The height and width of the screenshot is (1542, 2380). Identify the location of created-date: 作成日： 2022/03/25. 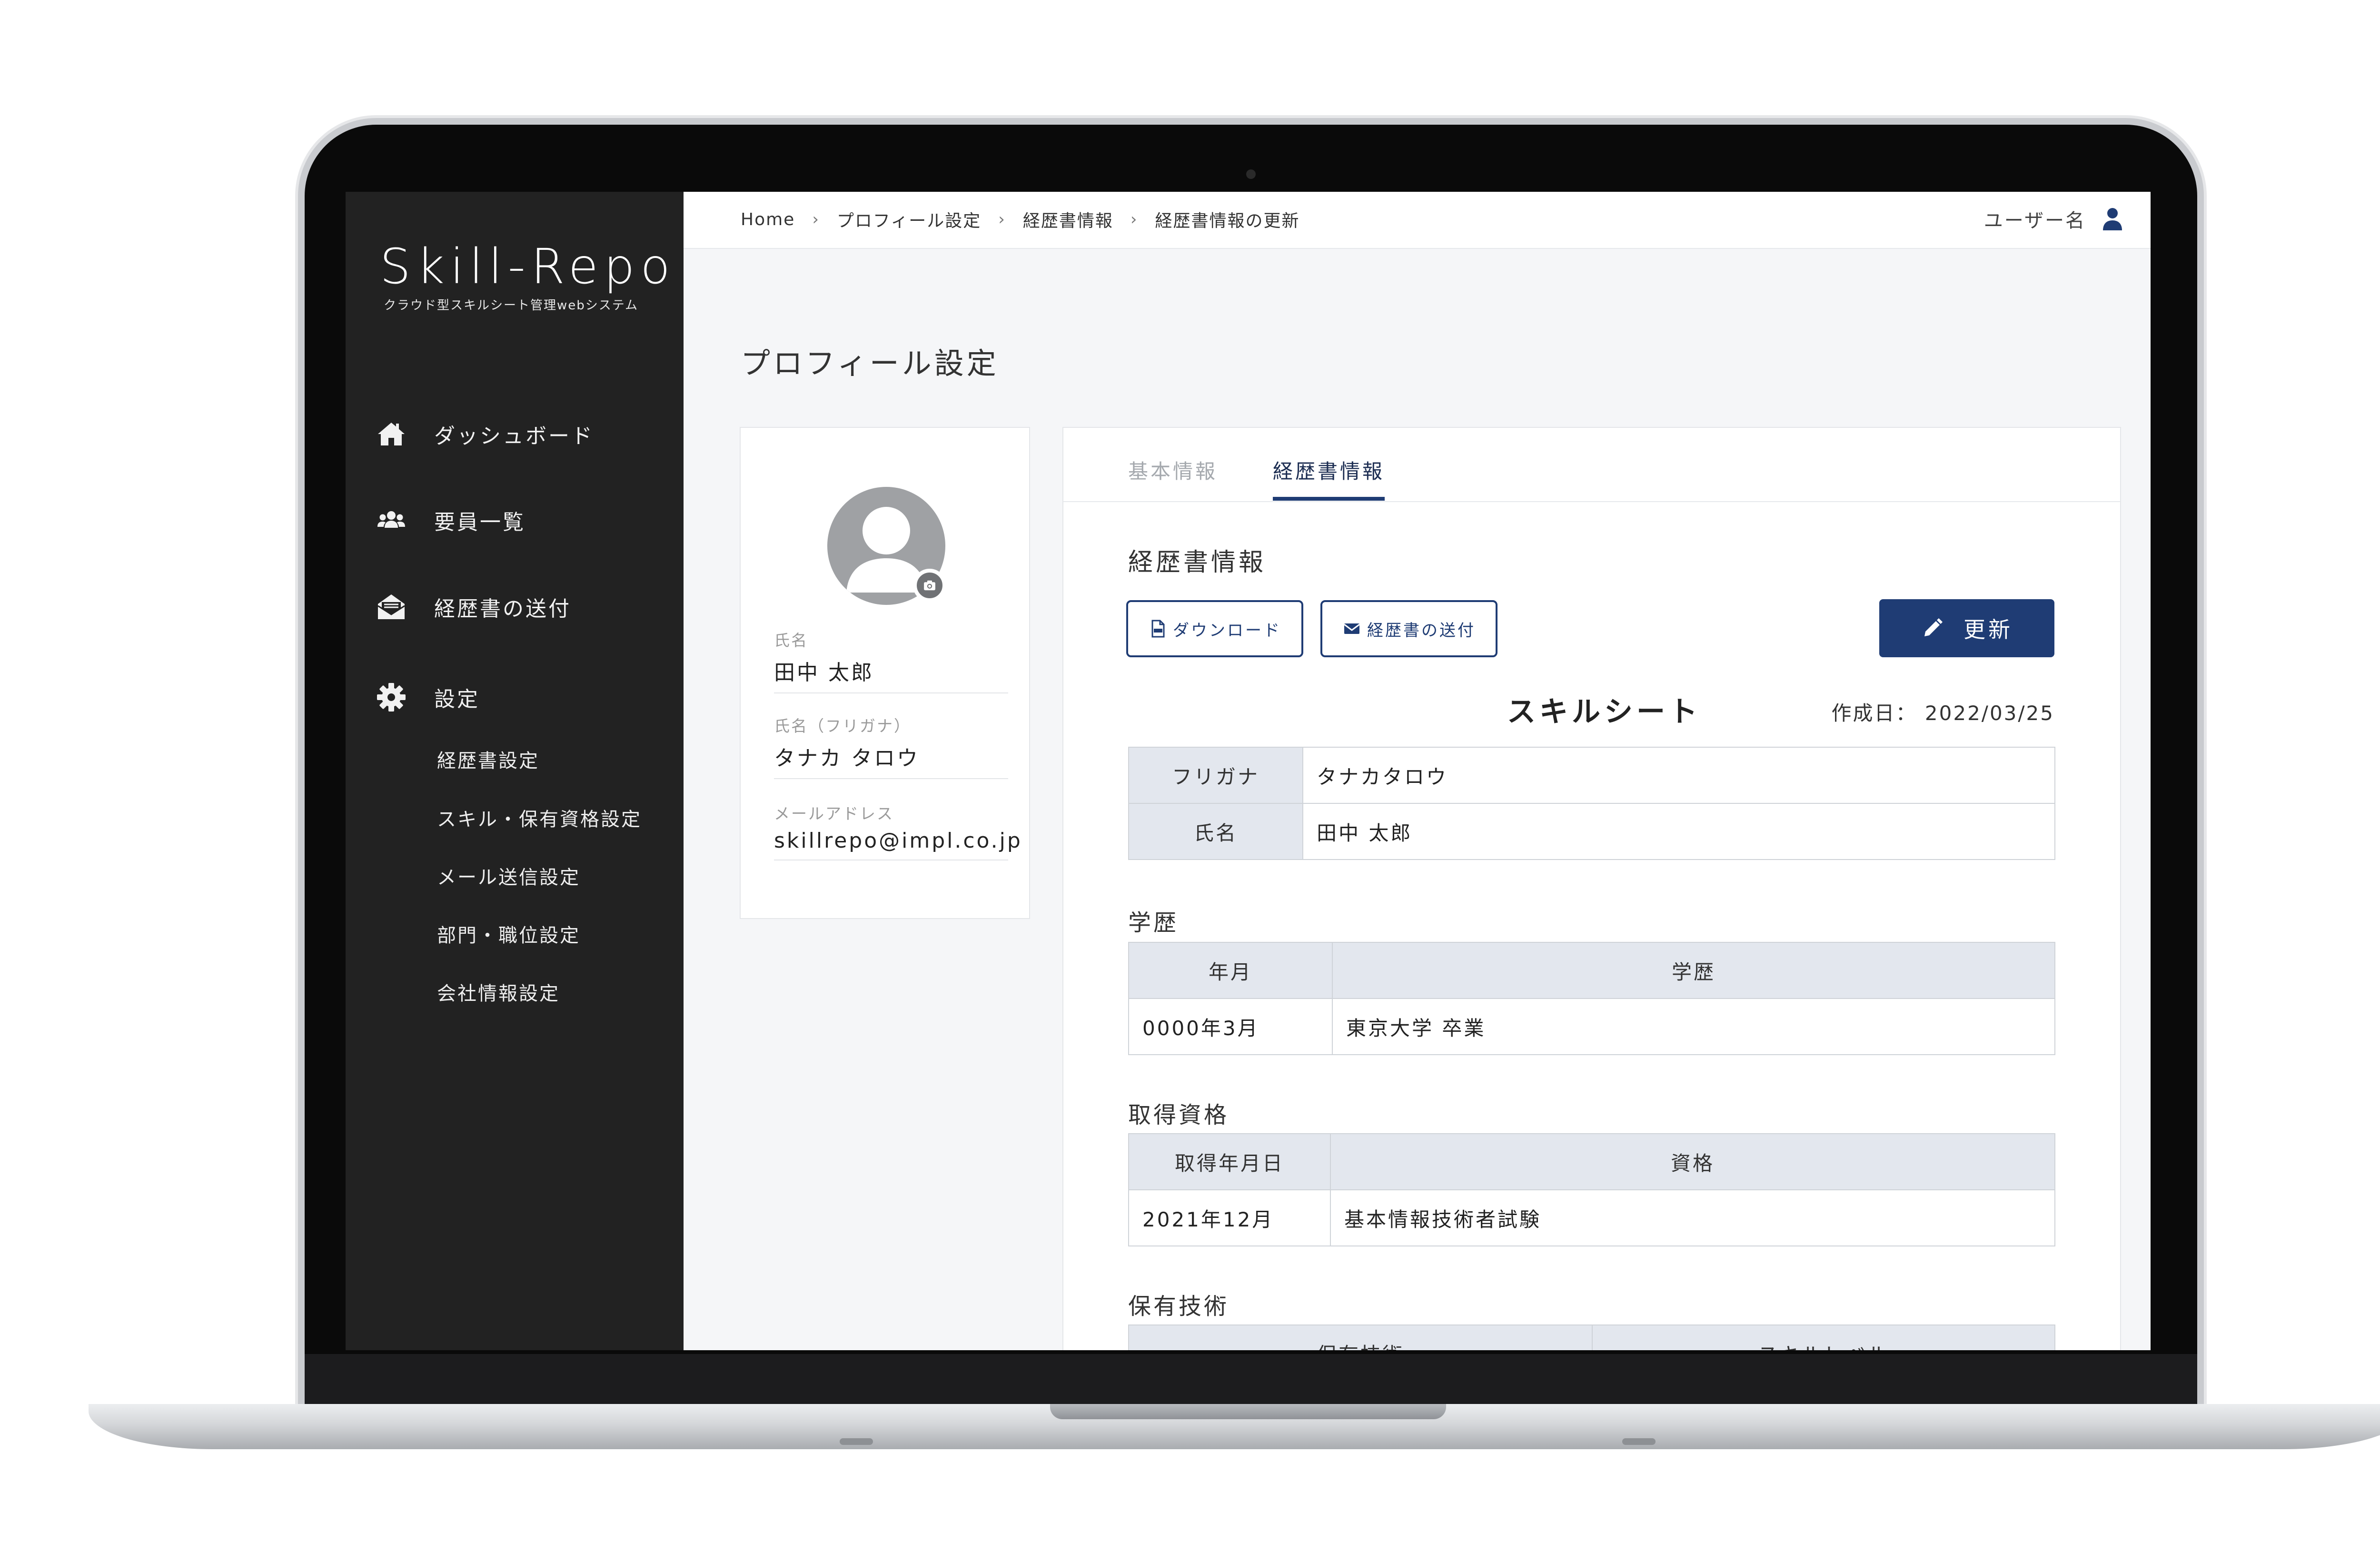
(1943, 711).